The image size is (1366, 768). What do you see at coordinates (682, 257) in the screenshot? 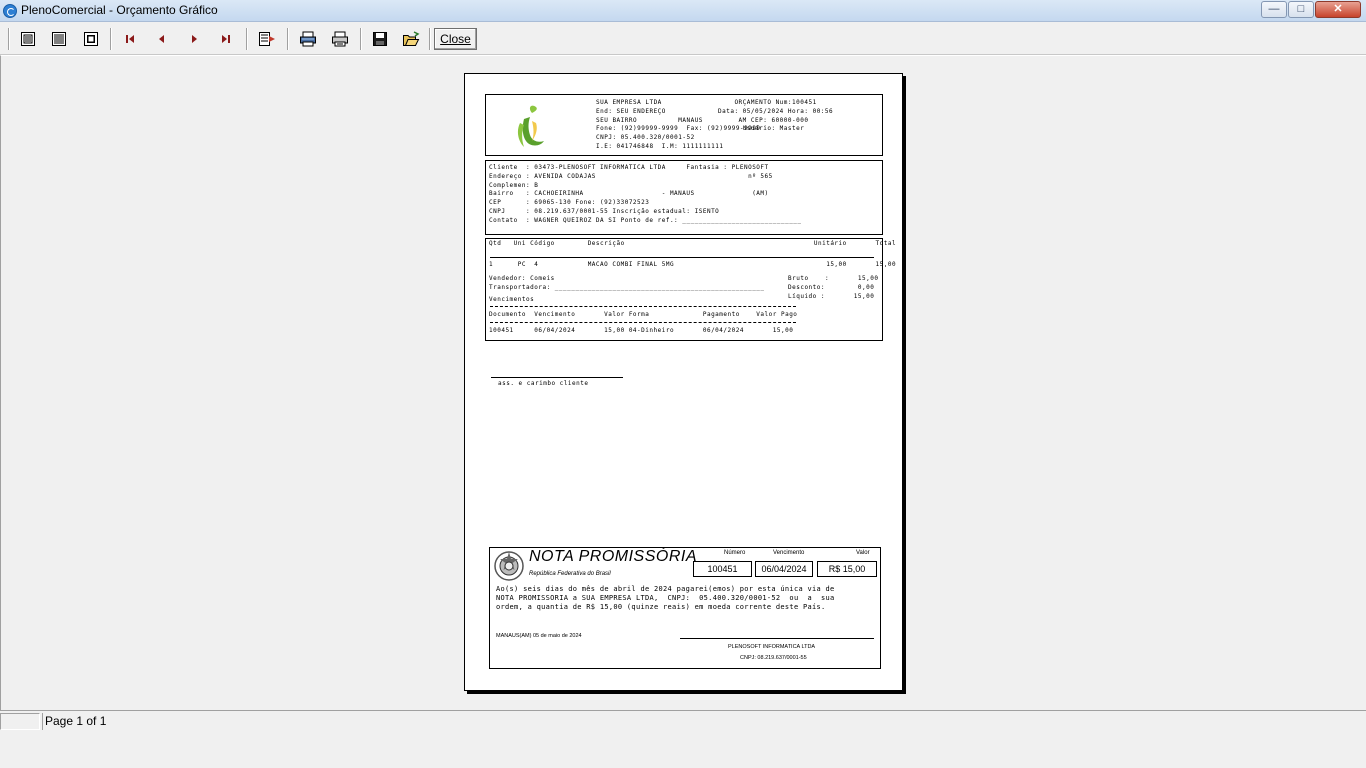
I see `items-divider` at bounding box center [682, 257].